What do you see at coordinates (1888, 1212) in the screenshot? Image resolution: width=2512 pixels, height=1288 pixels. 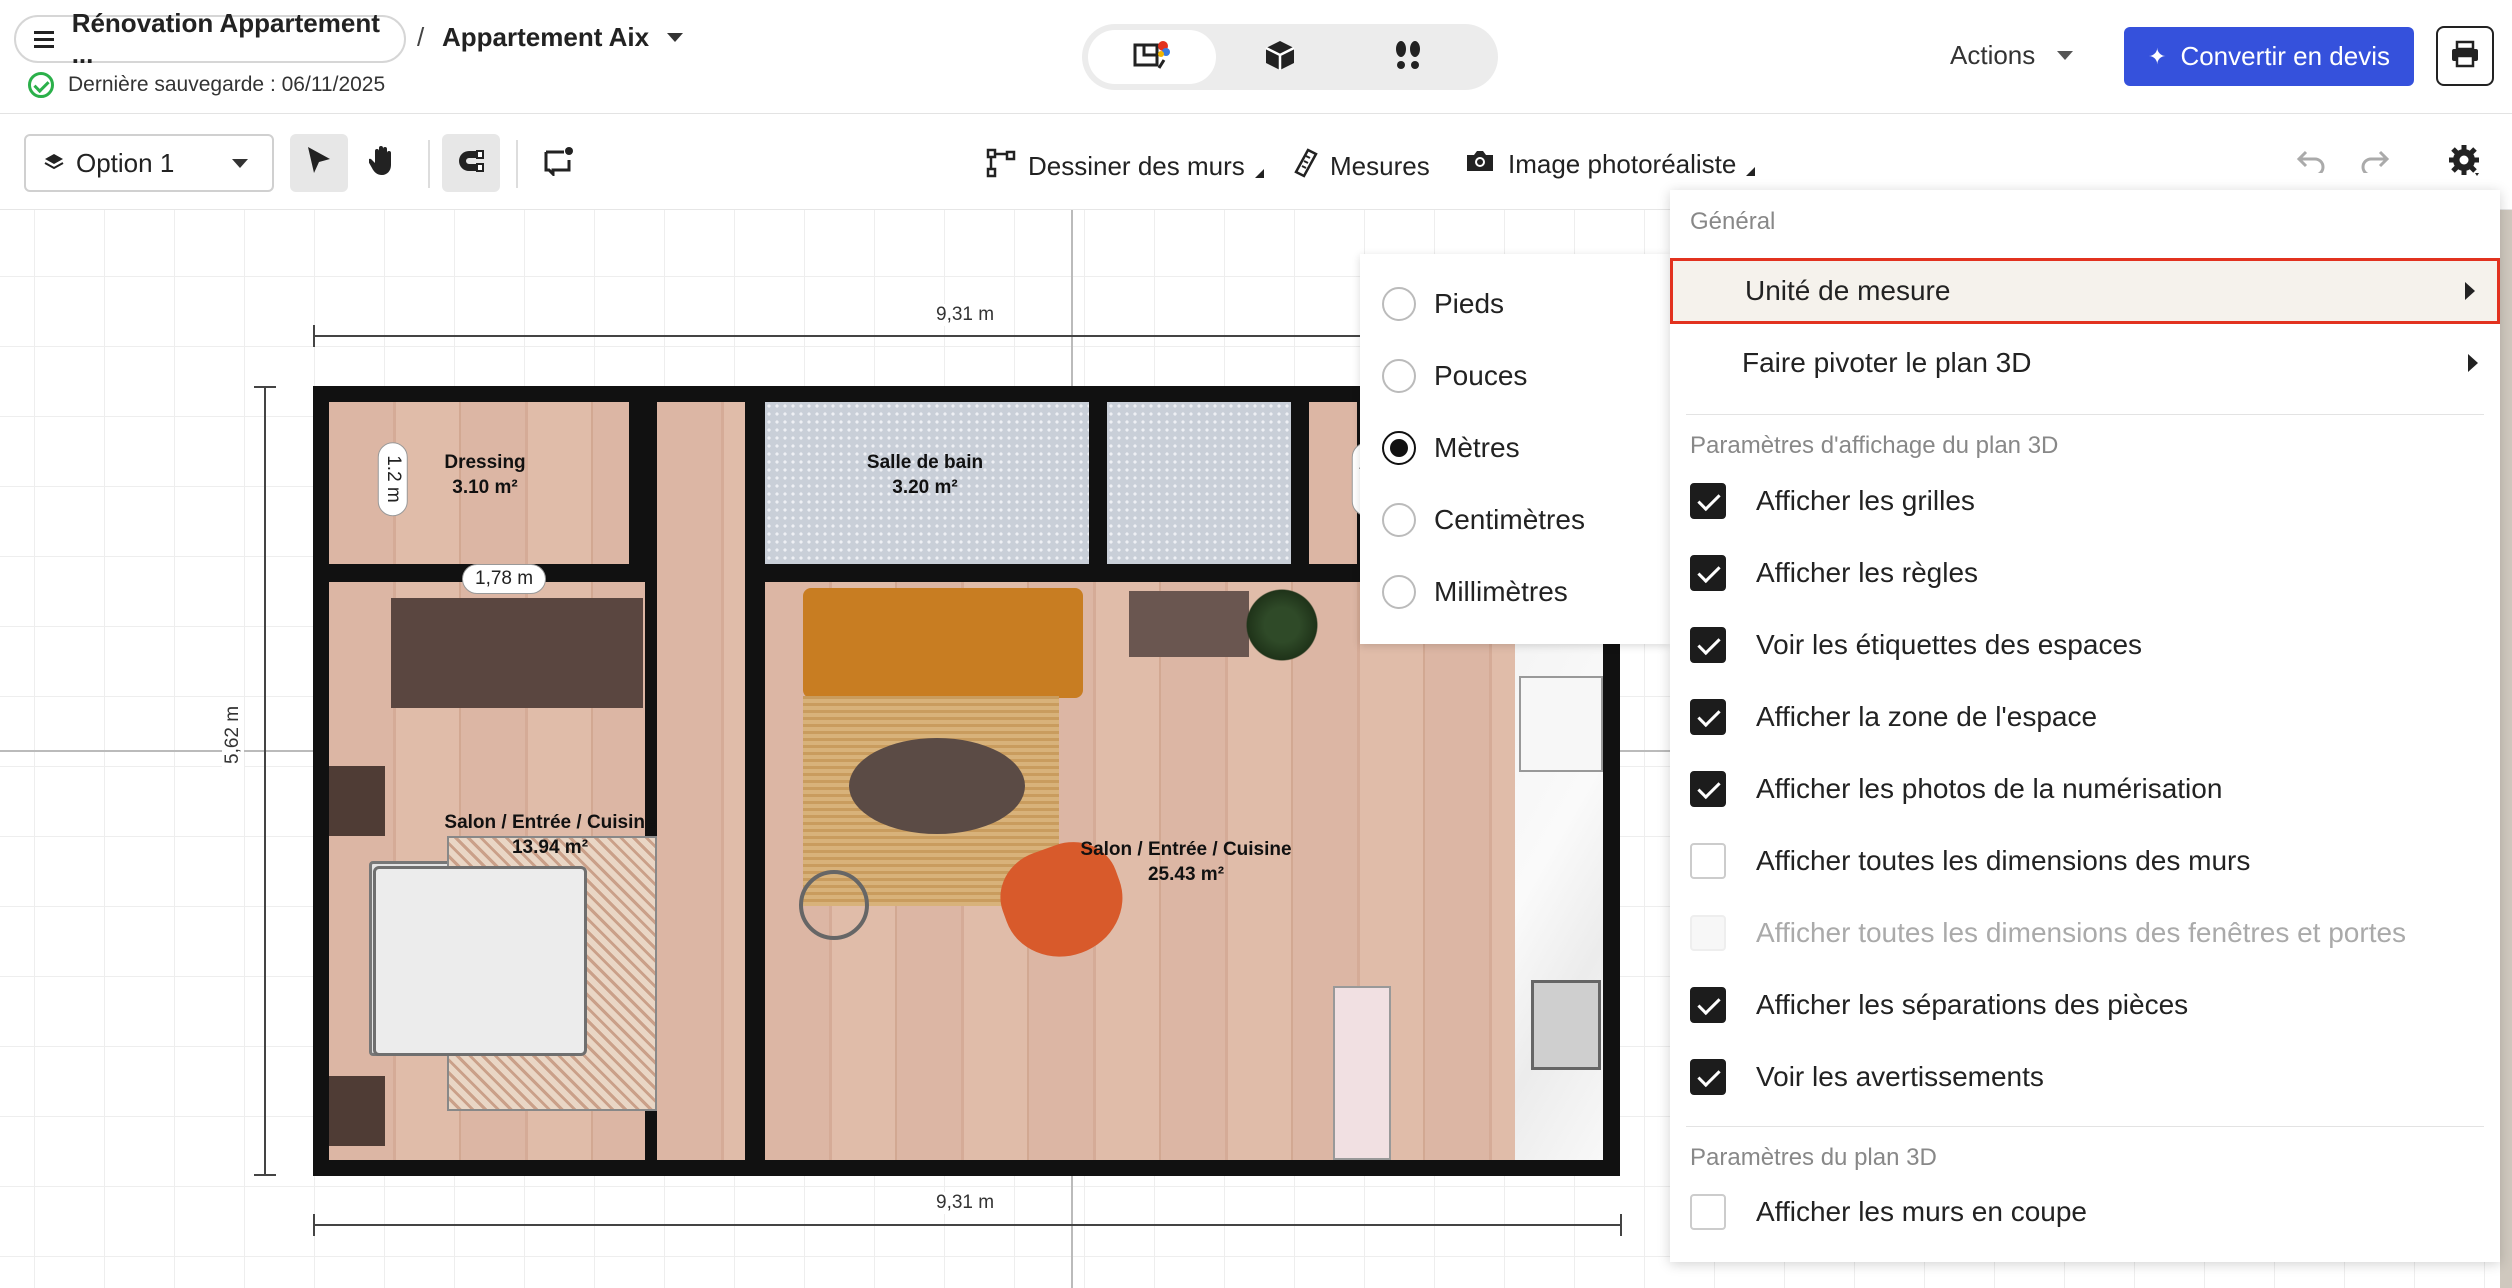 I see `plan3d-option: Afficher les murs en coupe` at bounding box center [1888, 1212].